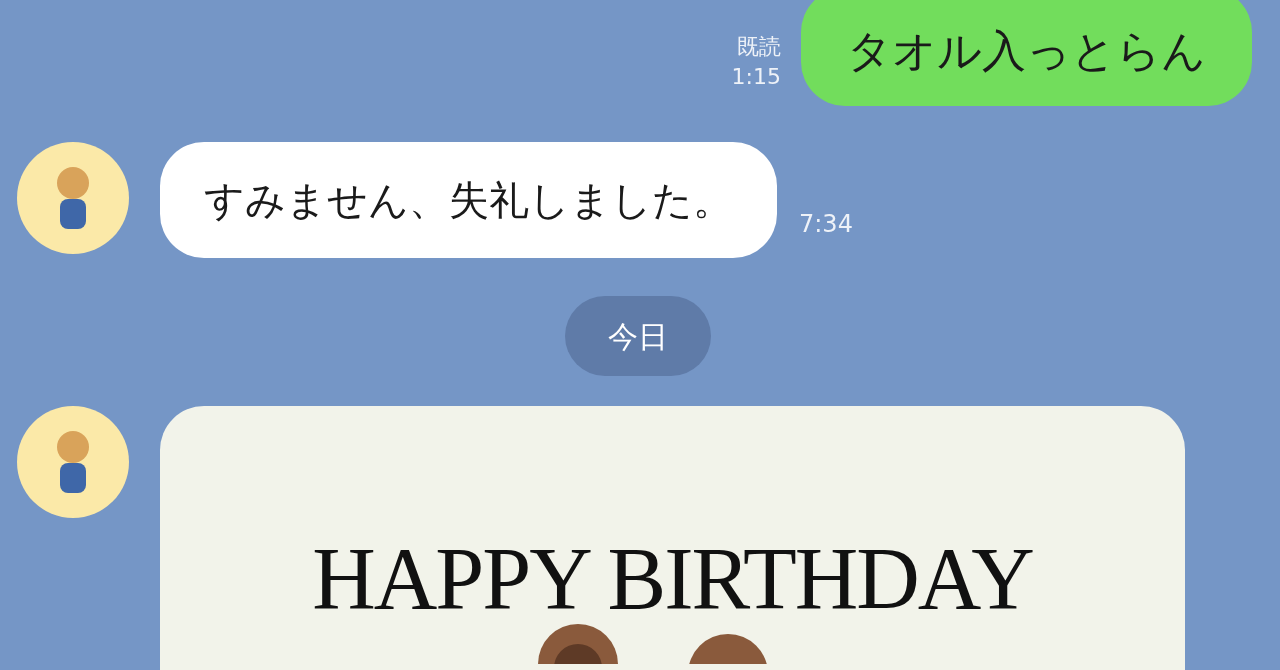  I want to click on sent-message-bubble: タオル入っとらん, so click(1026, 53).